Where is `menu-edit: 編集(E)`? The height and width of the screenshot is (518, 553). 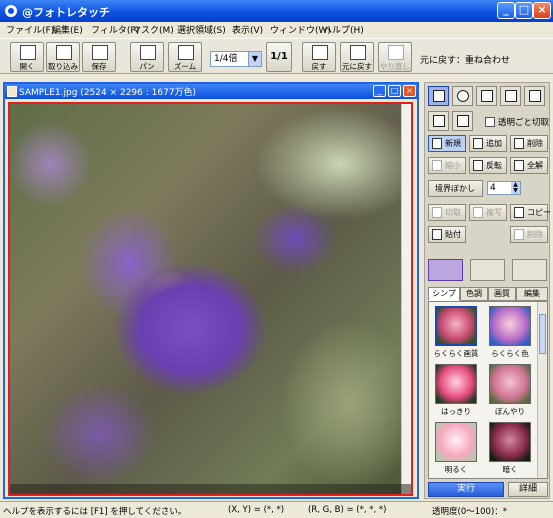
menu-edit: 編集(E) is located at coordinates (67, 29).